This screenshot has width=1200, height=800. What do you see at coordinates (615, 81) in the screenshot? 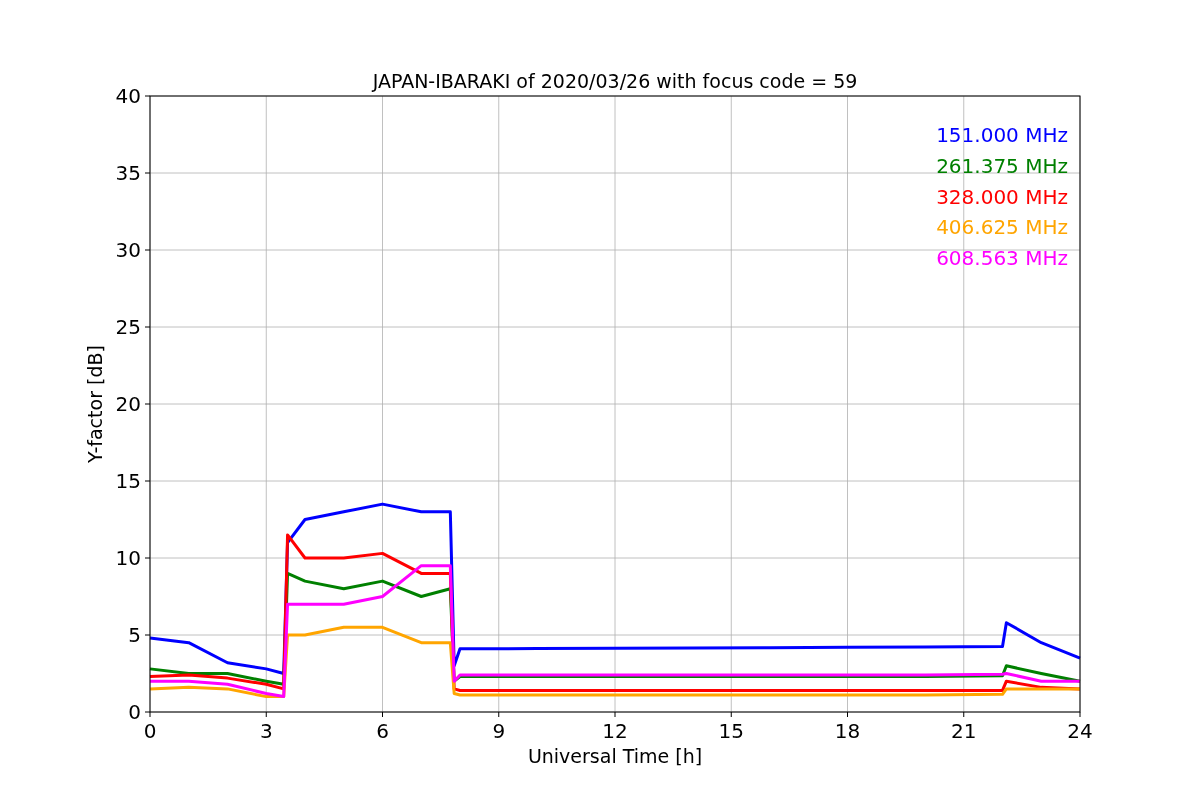
I see `chart-title: JAPAN-IBARAKI of 2020/03/26 with focus code = 59` at bounding box center [615, 81].